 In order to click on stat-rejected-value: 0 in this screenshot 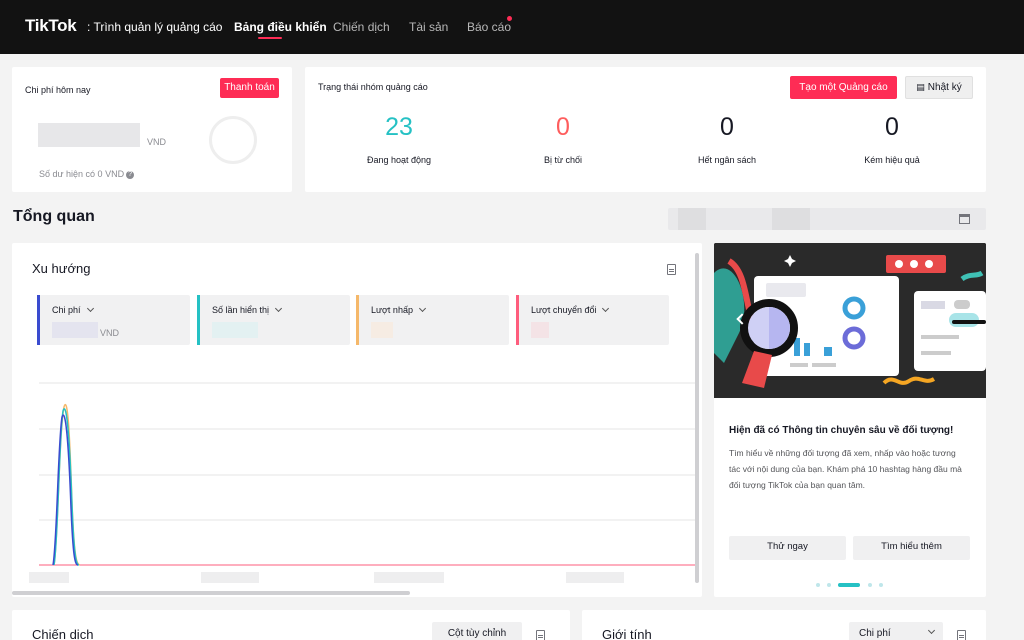, I will do `click(563, 127)`.